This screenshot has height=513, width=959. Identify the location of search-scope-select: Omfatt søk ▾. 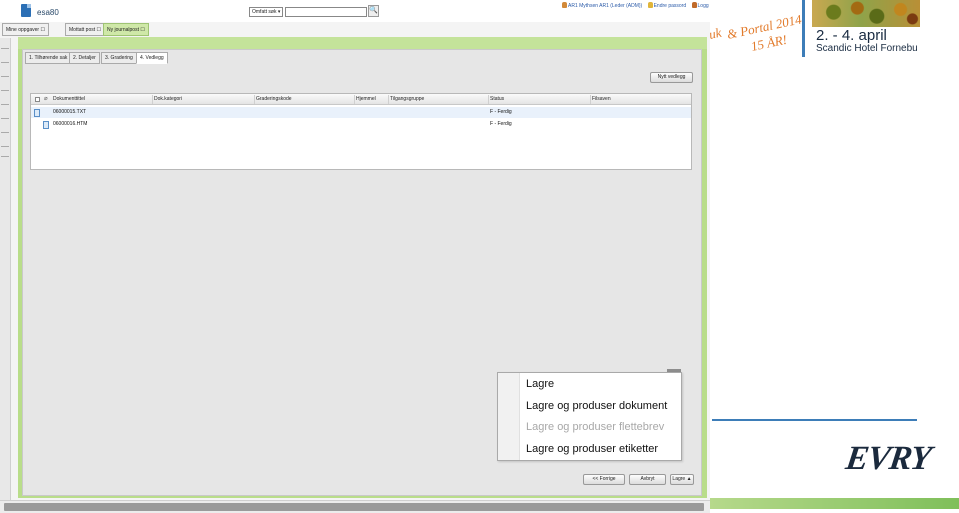
(266, 12).